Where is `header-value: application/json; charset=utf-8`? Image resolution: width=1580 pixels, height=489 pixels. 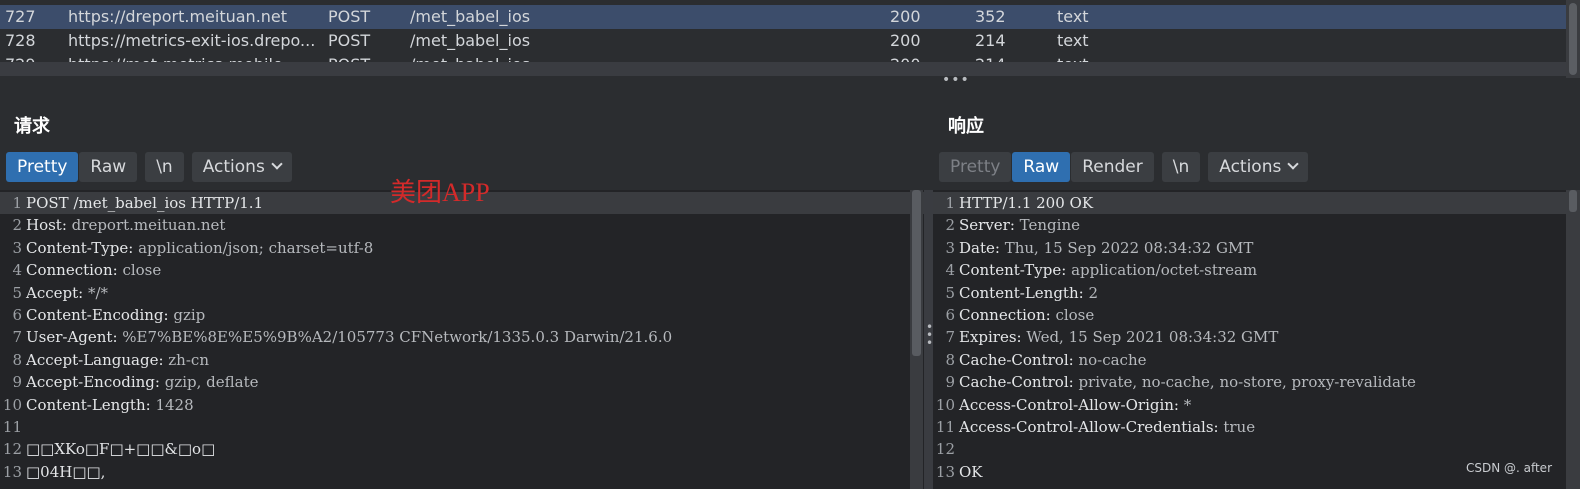 header-value: application/json; charset=utf-8 is located at coordinates (253, 247).